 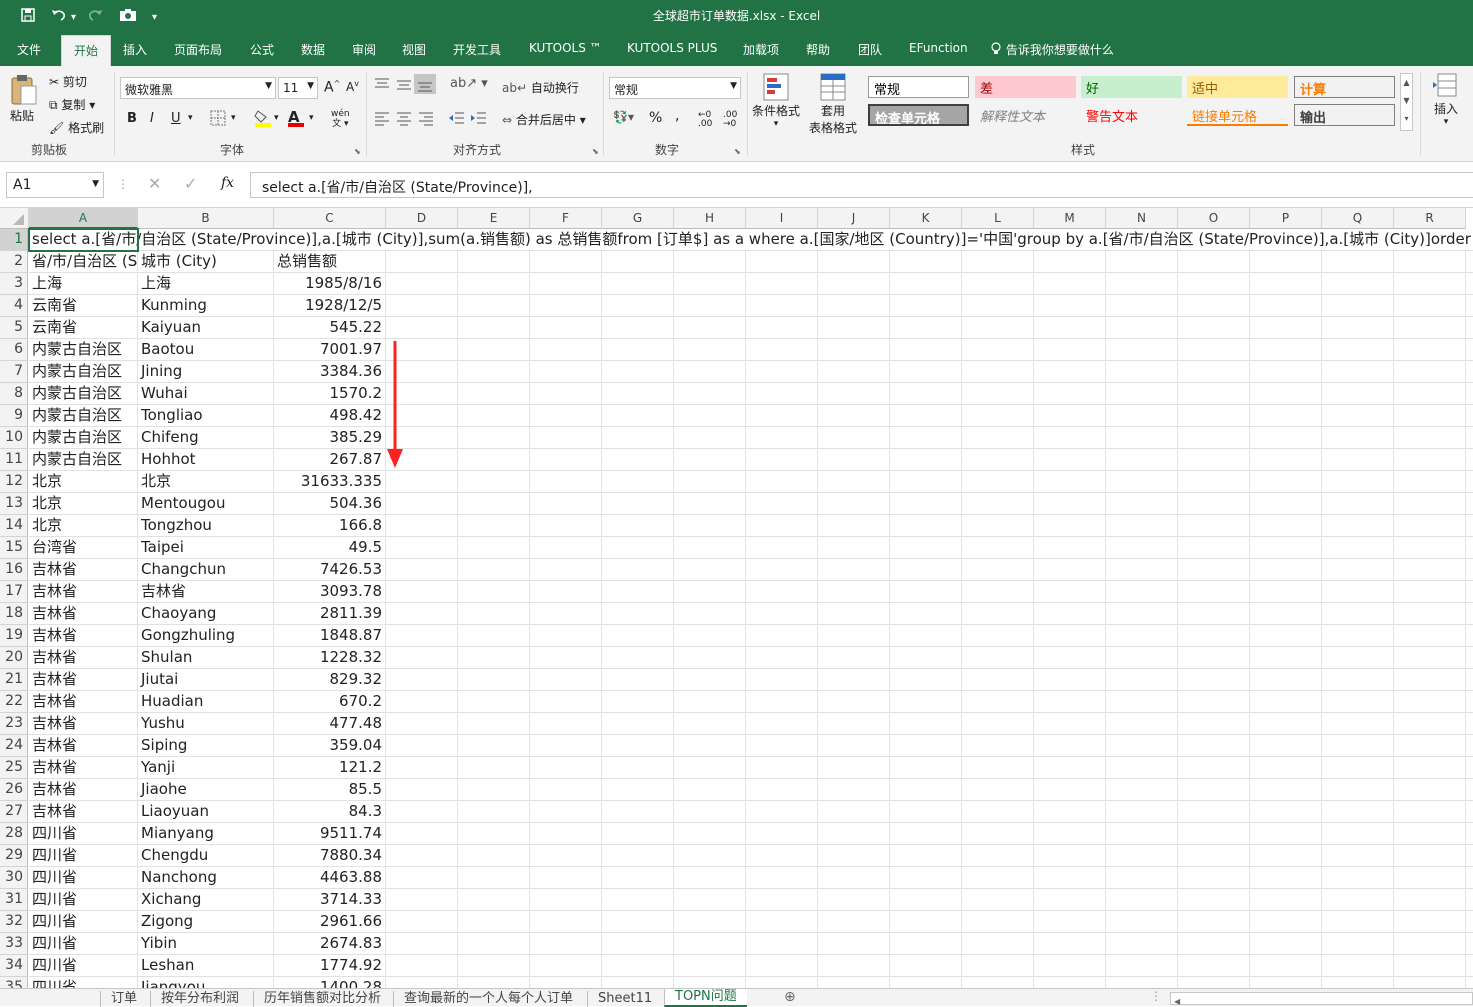 I want to click on font-launcher-icon: ⬊, so click(x=357, y=151).